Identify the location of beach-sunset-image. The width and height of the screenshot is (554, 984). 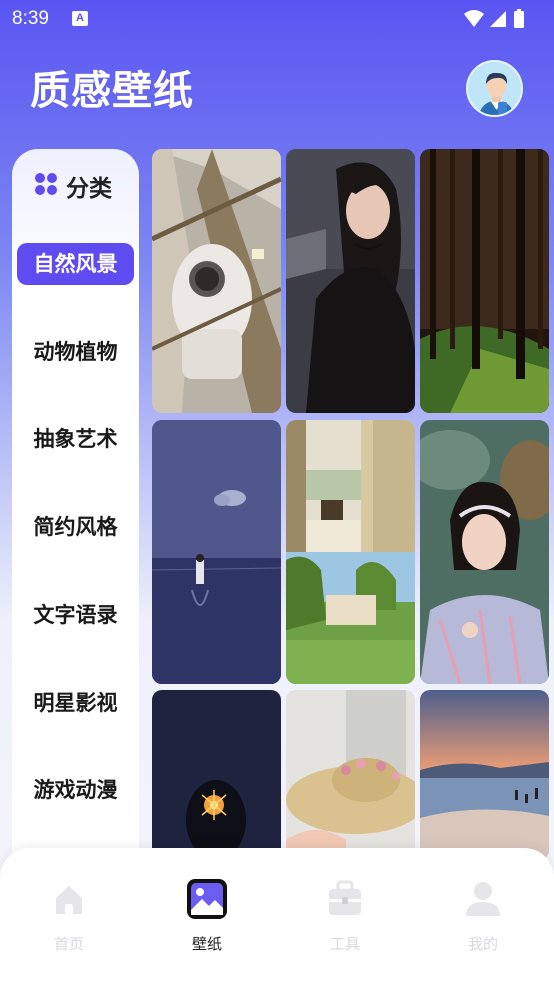
(484, 775).